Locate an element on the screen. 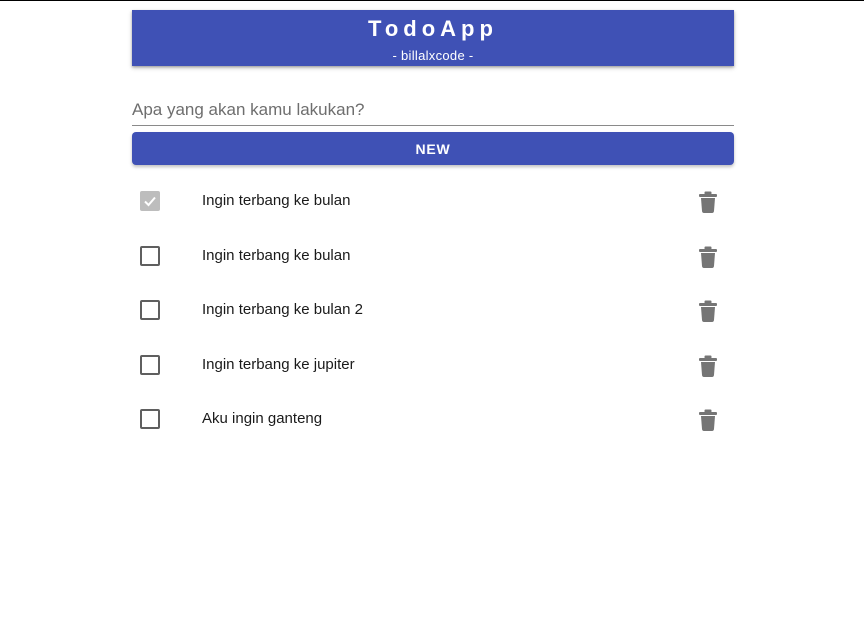 The width and height of the screenshot is (864, 635). app-title: TodoApp is located at coordinates (433, 28).